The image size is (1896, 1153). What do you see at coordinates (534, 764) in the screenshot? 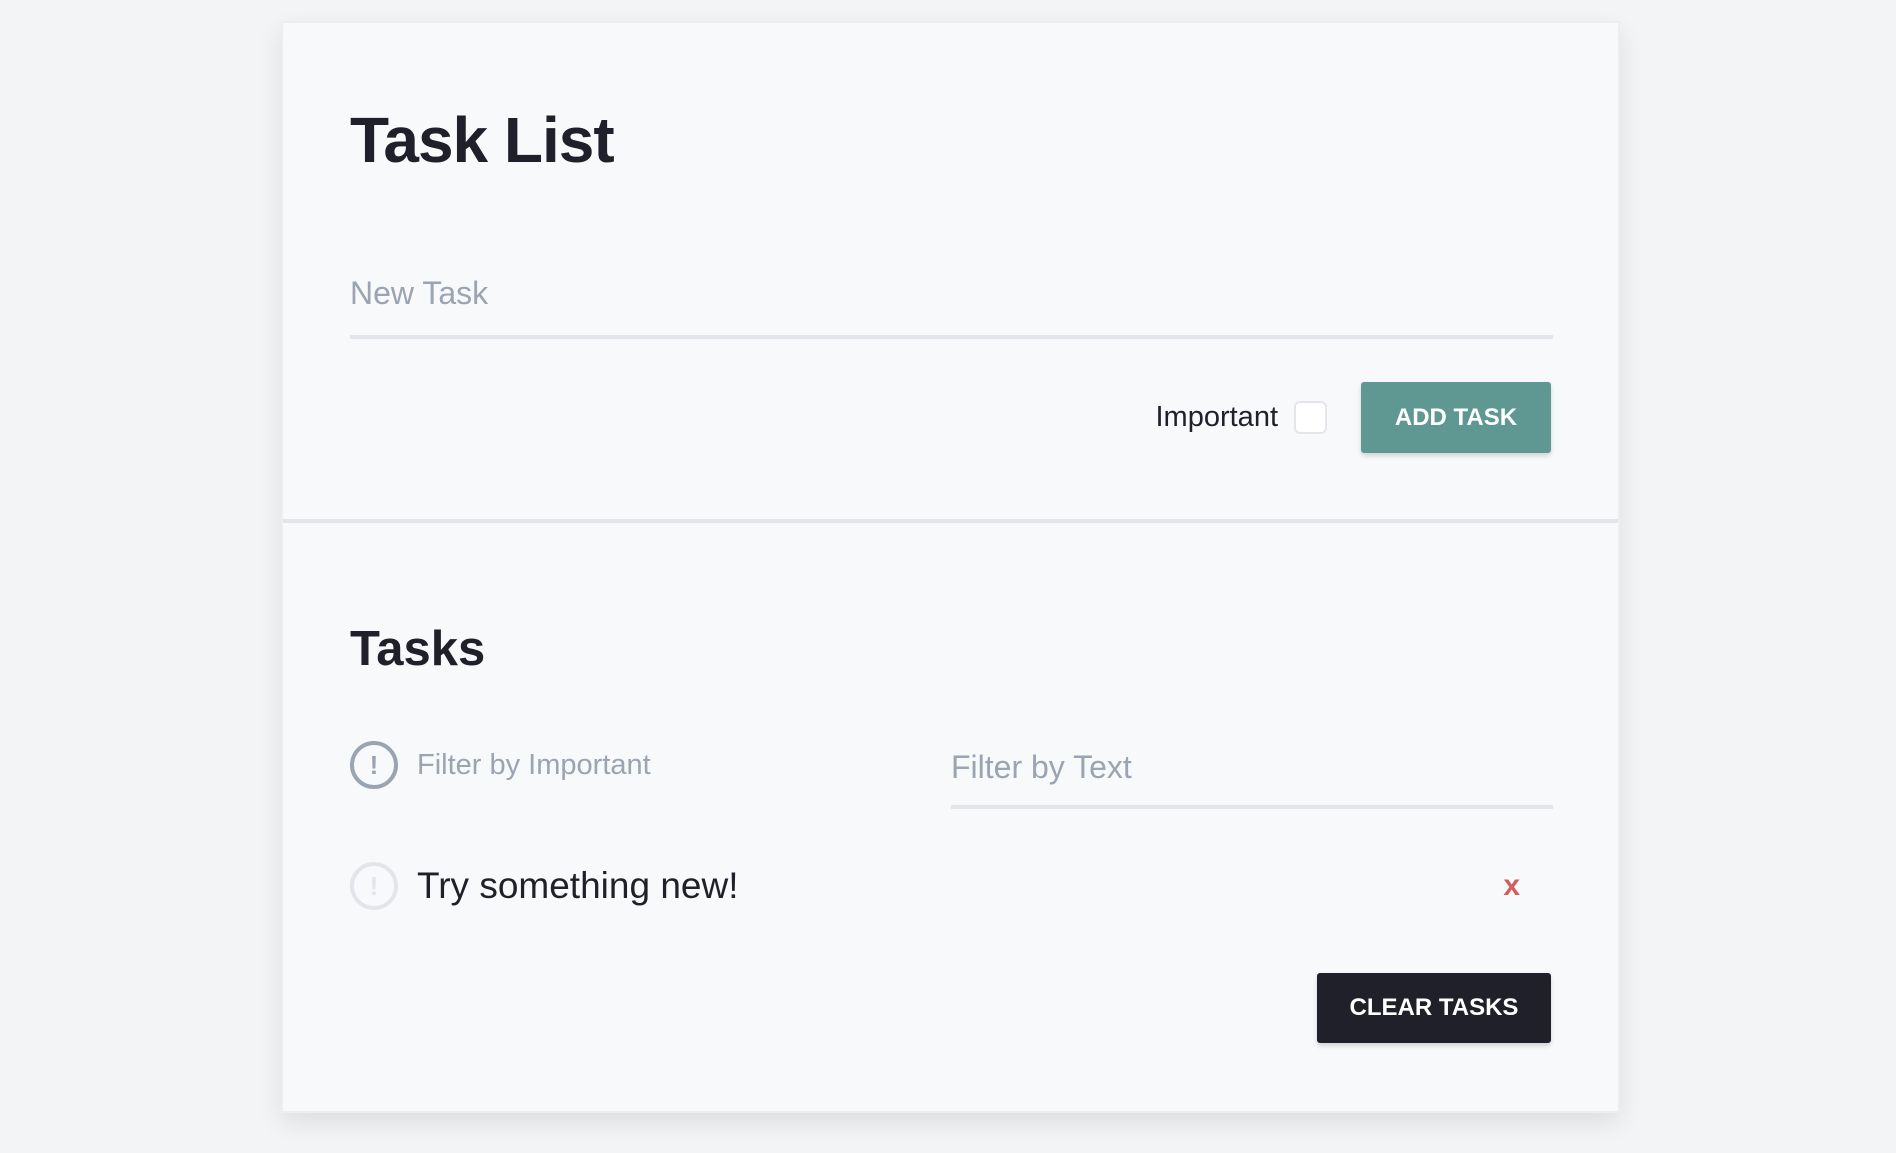
I see `filter-important-label: Filter by Important` at bounding box center [534, 764].